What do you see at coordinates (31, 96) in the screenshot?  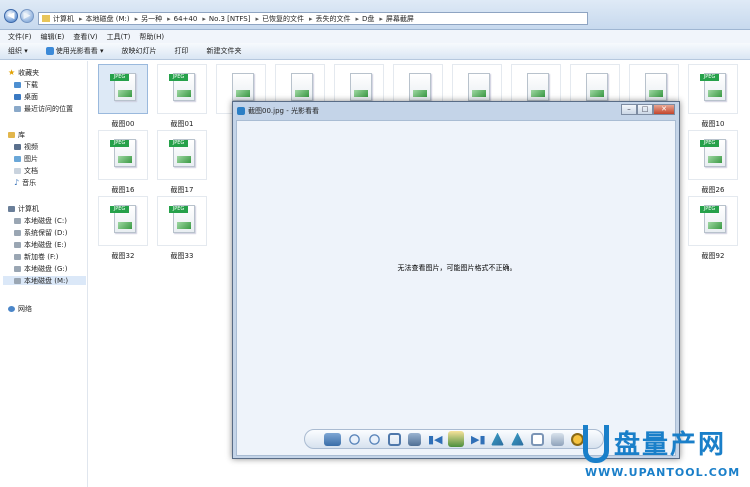 I see `nav-label: 桌面` at bounding box center [31, 96].